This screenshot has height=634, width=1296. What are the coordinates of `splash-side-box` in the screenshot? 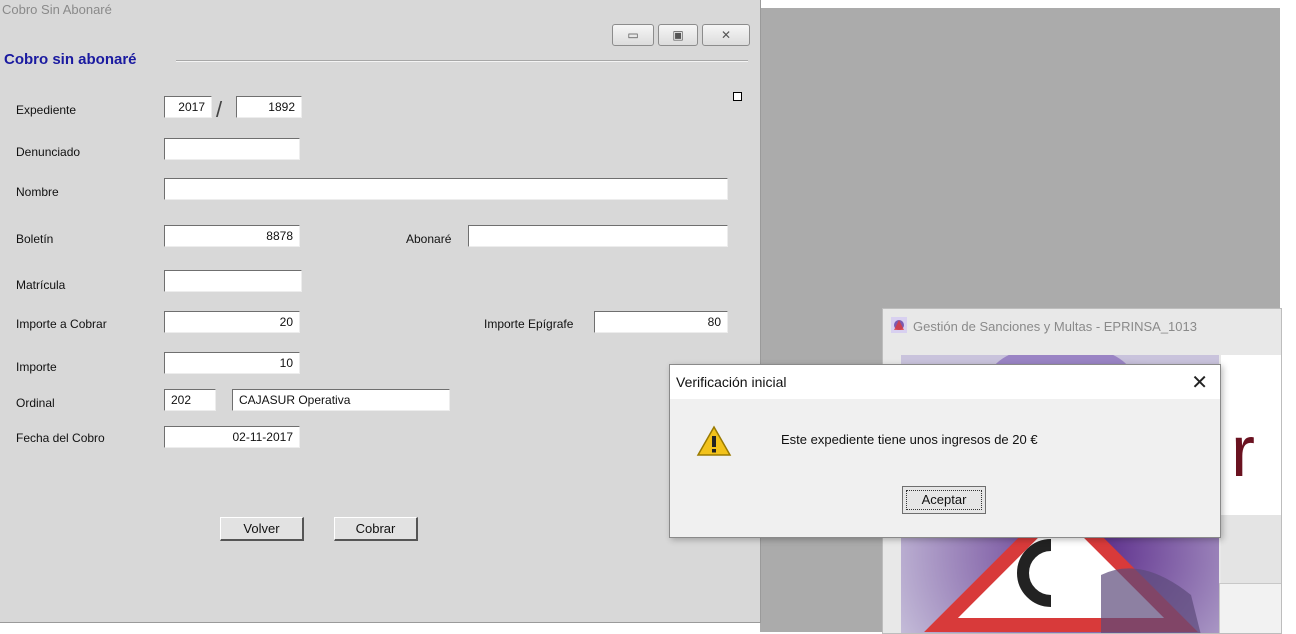 It's located at (1250, 608).